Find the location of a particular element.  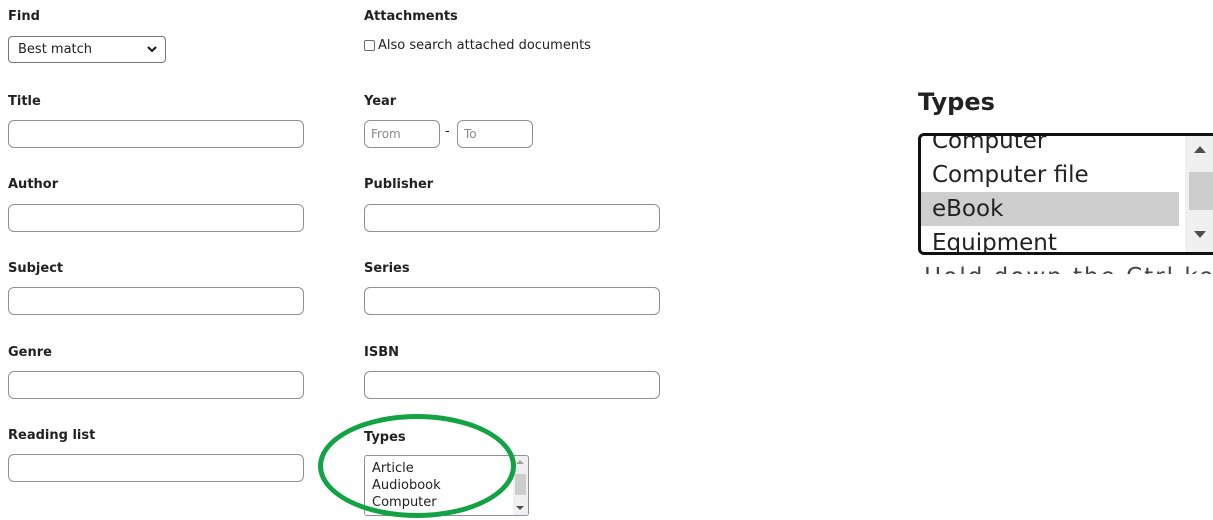

zoom-hint-text-cropped: Hold down the Ctrl key f is located at coordinates (1065, 268).